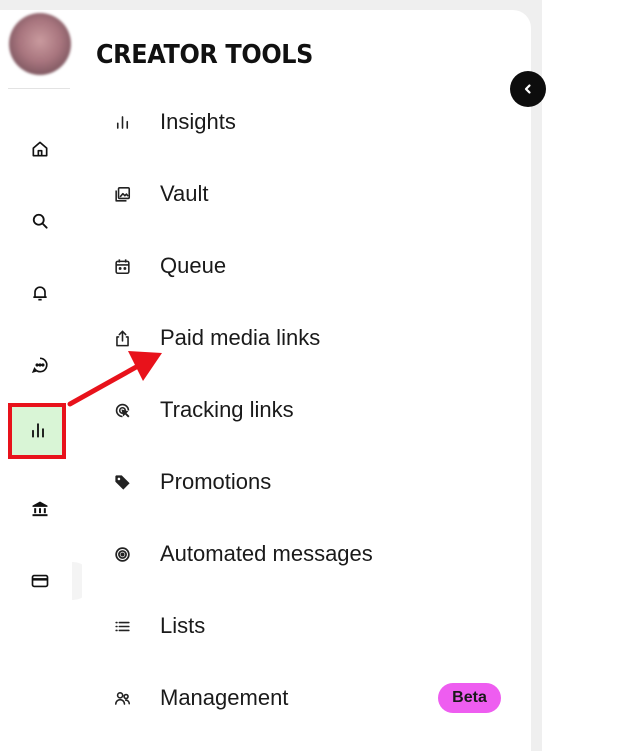  I want to click on rail-search-button, so click(40, 221).